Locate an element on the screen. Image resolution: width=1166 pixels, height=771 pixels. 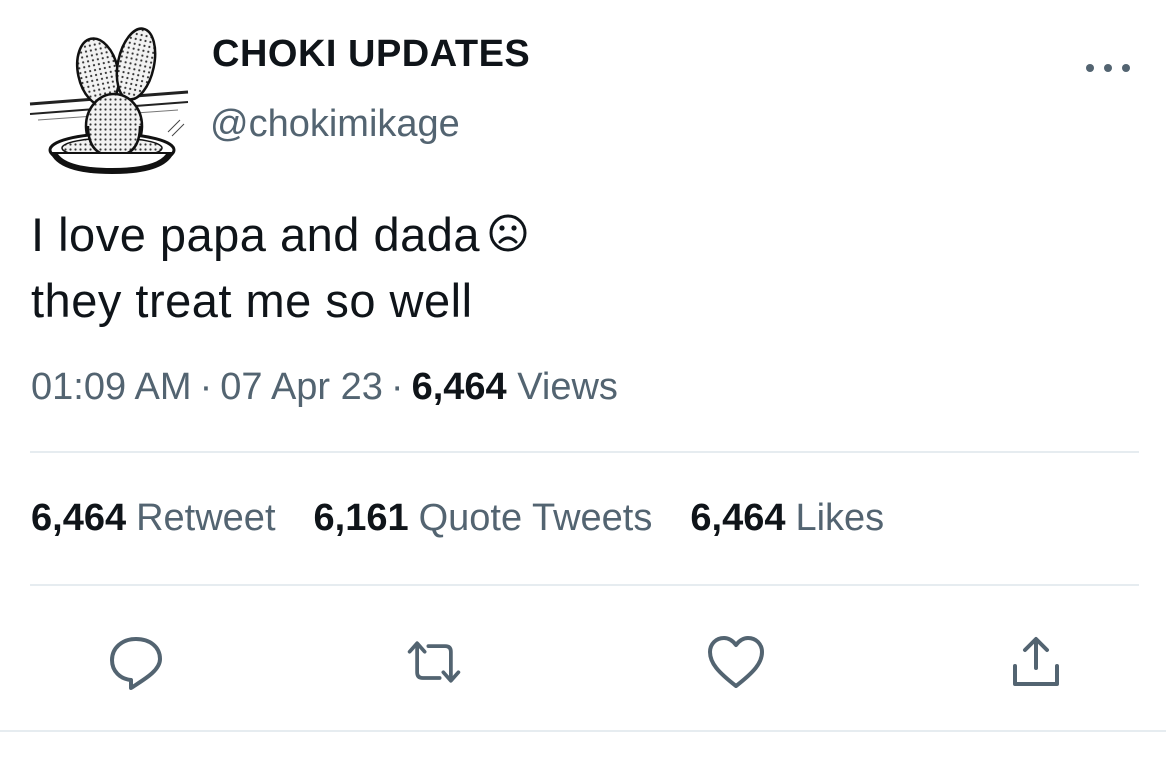
cactus-avatar-icon is located at coordinates (109, 100).